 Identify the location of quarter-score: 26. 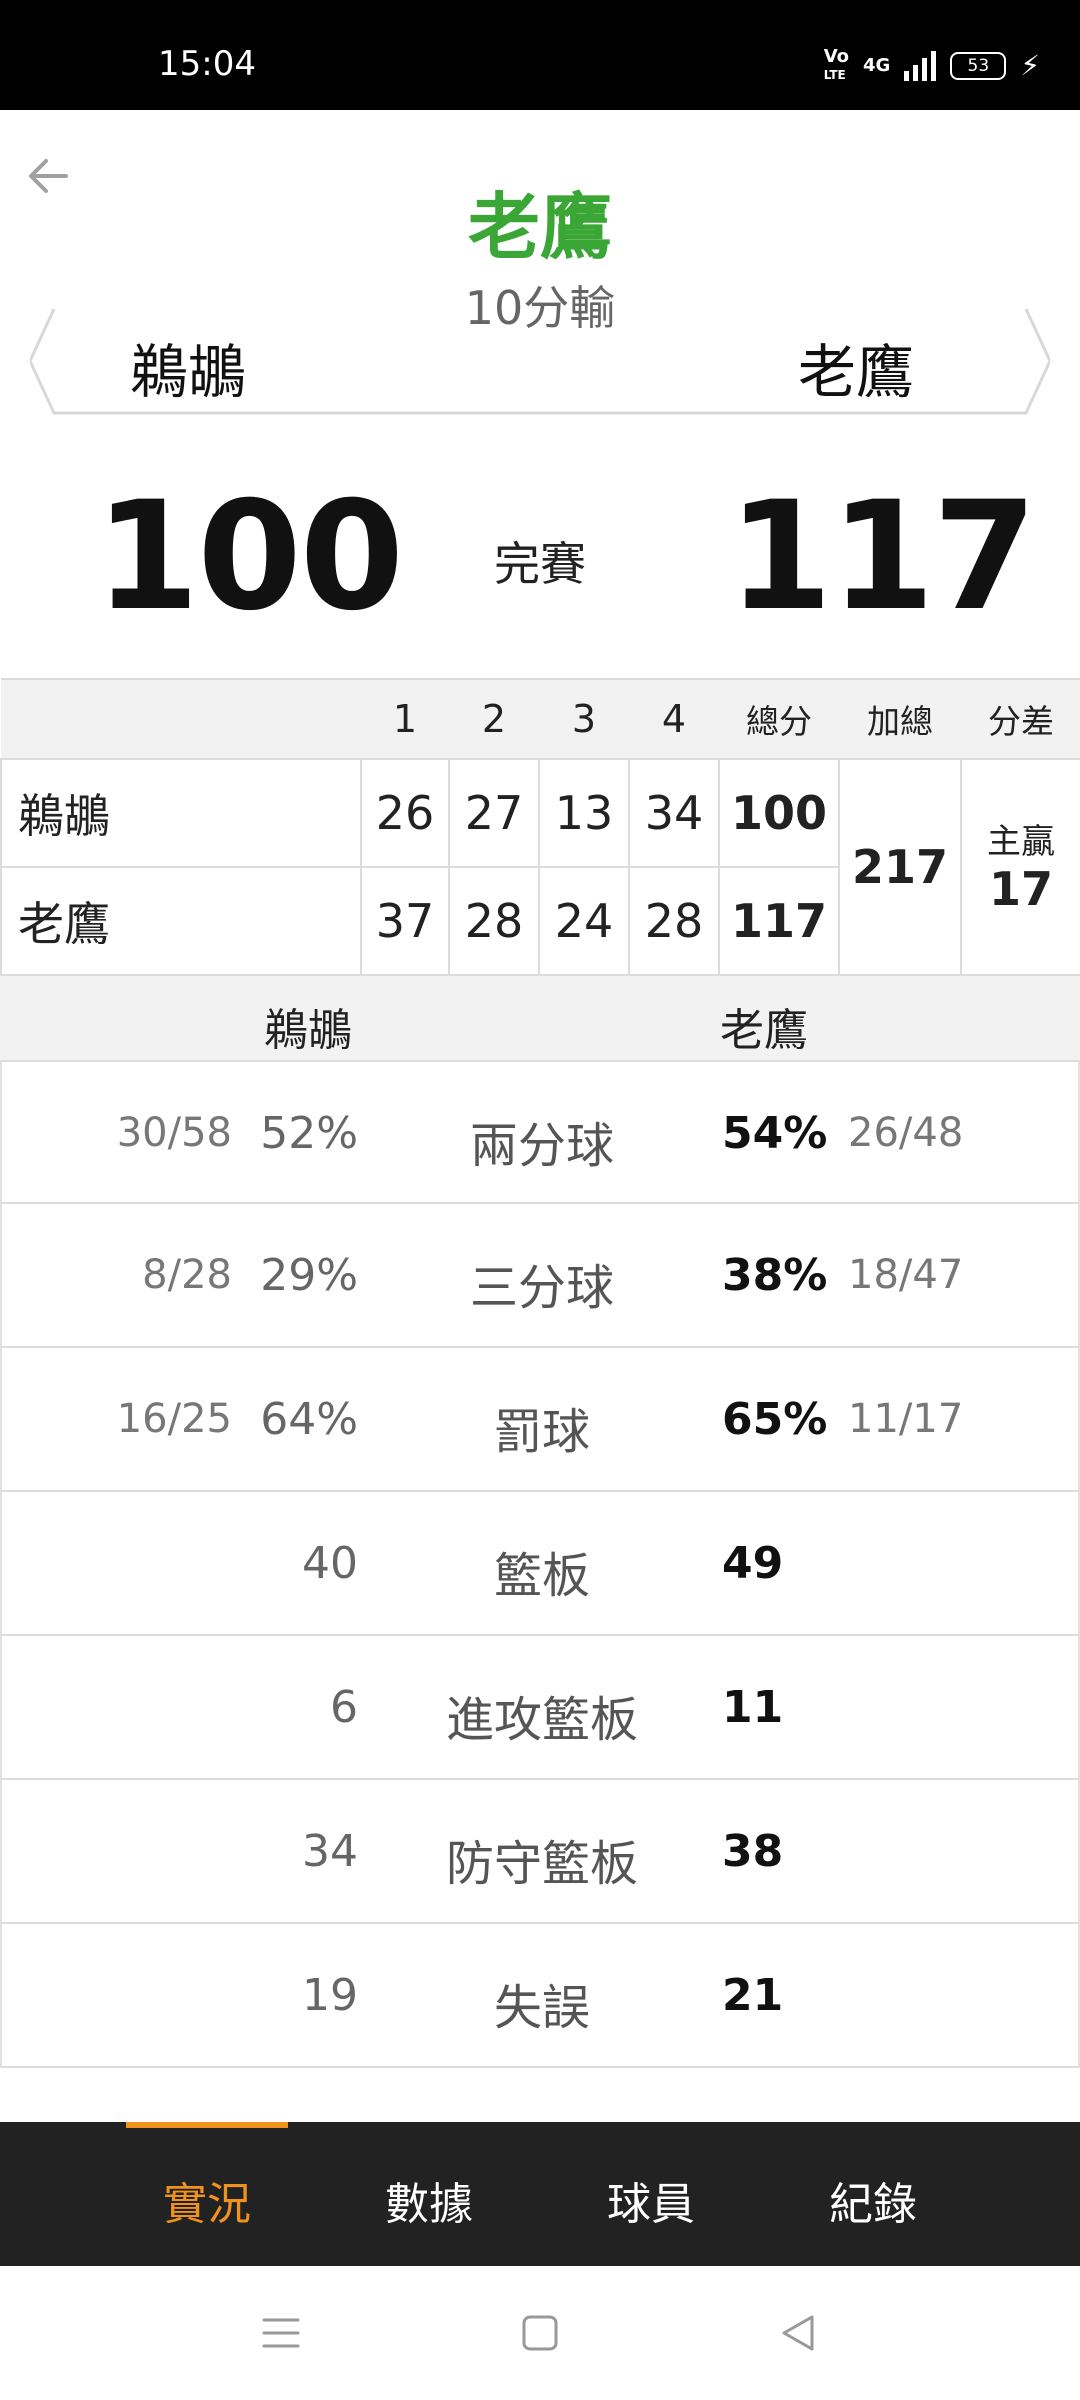
(405, 813).